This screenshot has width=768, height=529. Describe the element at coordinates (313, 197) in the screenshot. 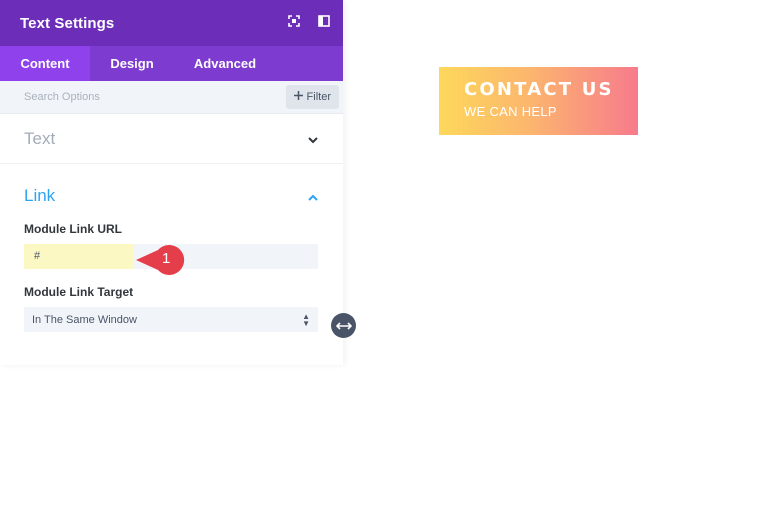

I see `chevron-up-icon` at that location.